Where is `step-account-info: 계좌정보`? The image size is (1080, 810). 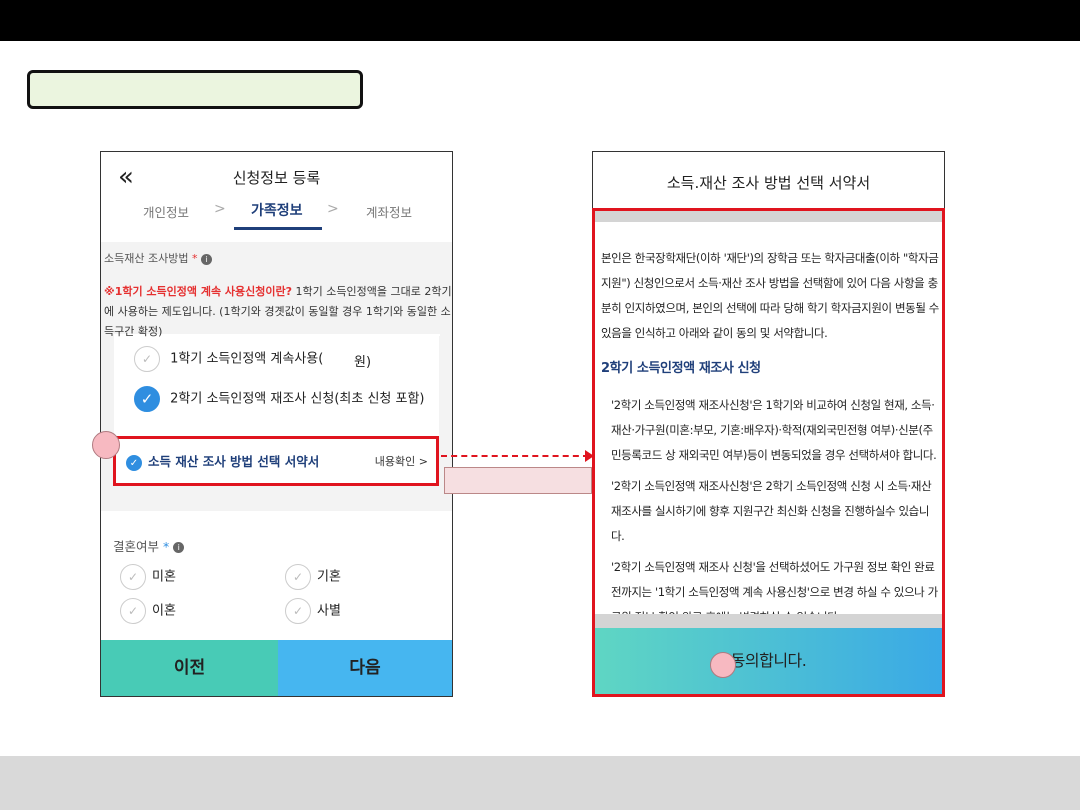 step-account-info: 계좌정보 is located at coordinates (389, 211).